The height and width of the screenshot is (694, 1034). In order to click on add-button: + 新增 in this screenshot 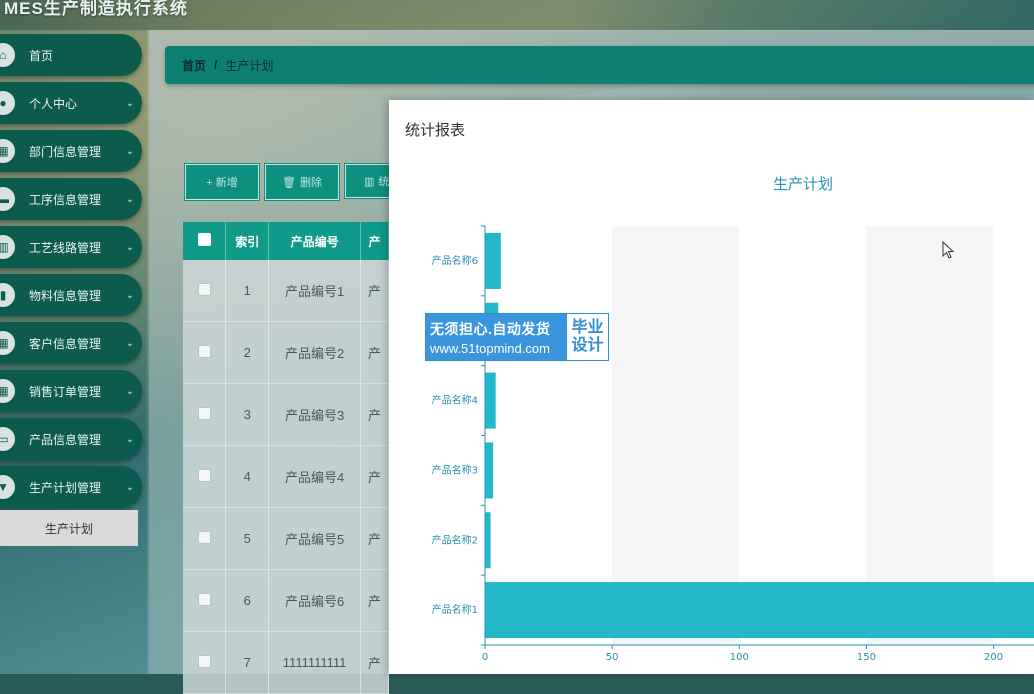, I will do `click(222, 182)`.